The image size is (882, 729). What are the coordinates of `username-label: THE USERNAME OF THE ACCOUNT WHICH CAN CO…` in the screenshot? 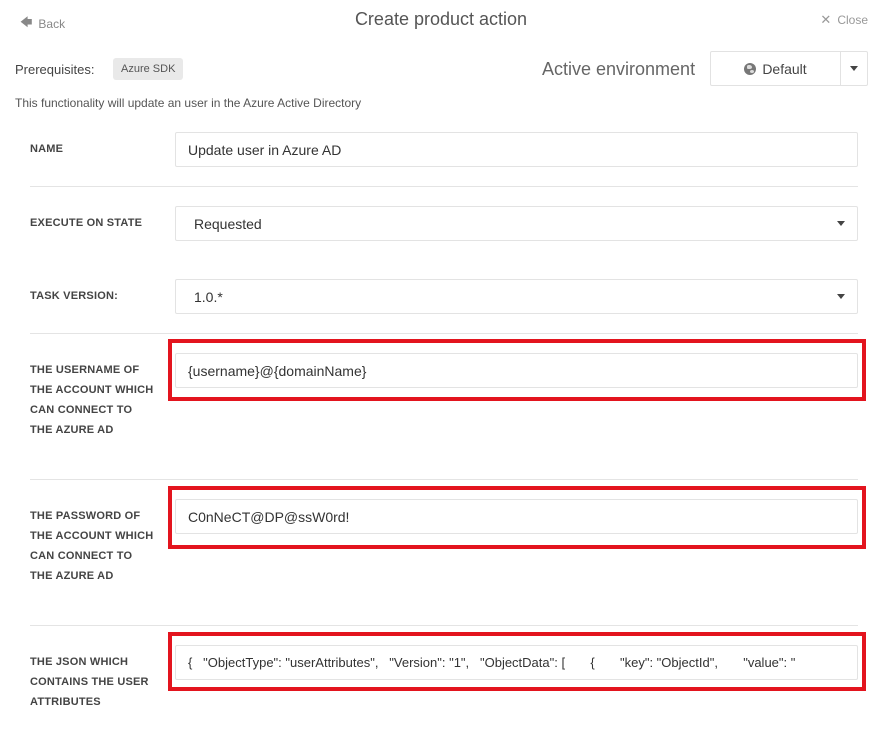 It's located at (92, 400).